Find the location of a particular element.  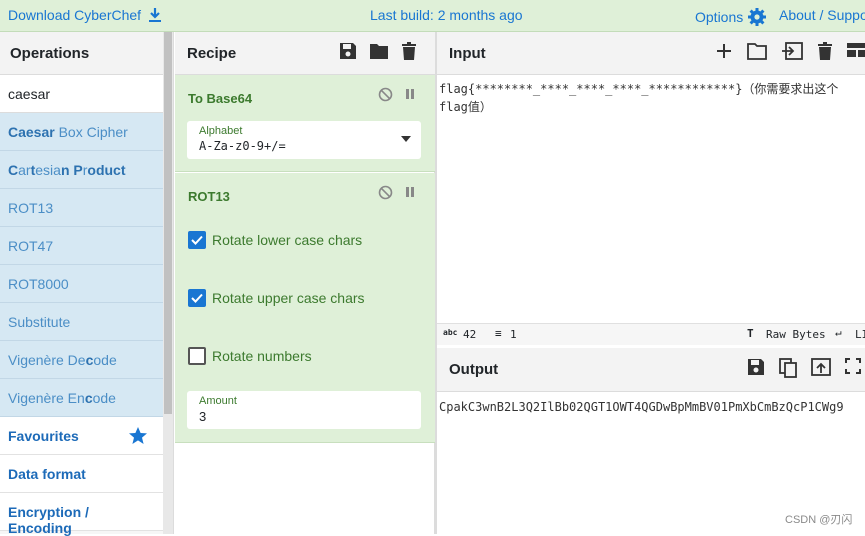

eol-label: LI is located at coordinates (860, 334).